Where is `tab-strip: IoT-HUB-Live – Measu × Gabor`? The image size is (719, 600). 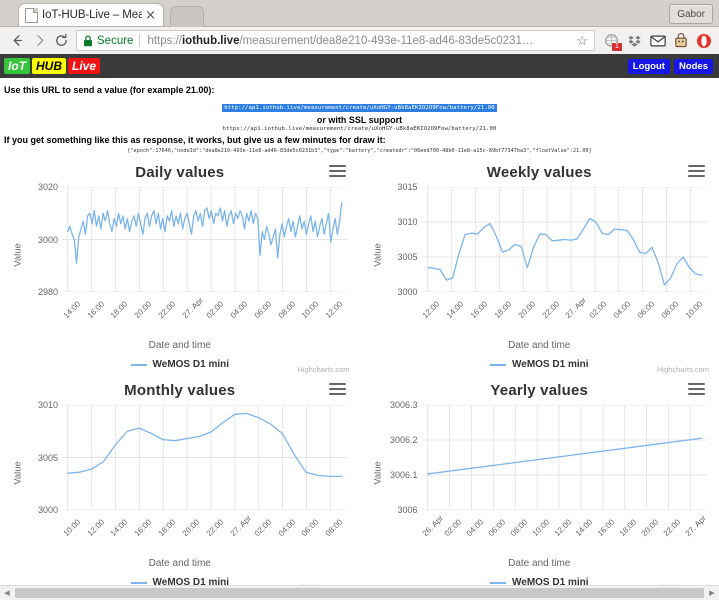 tab-strip: IoT-HUB-Live – Measu × Gabor is located at coordinates (359, 13).